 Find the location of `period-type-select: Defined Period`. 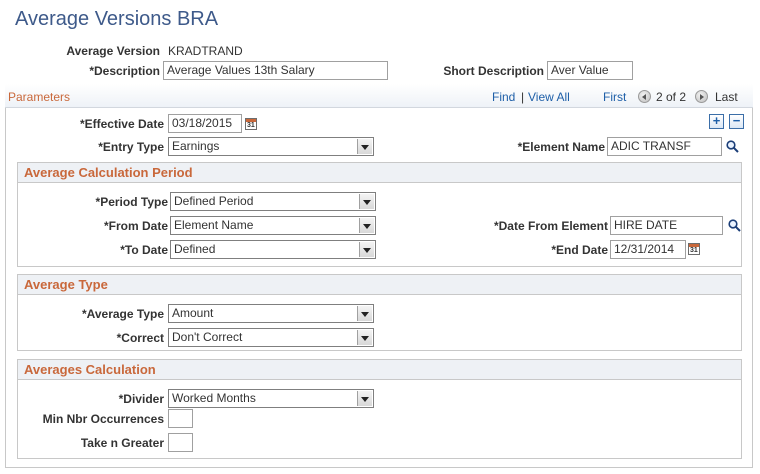

period-type-select: Defined Period is located at coordinates (273, 201).